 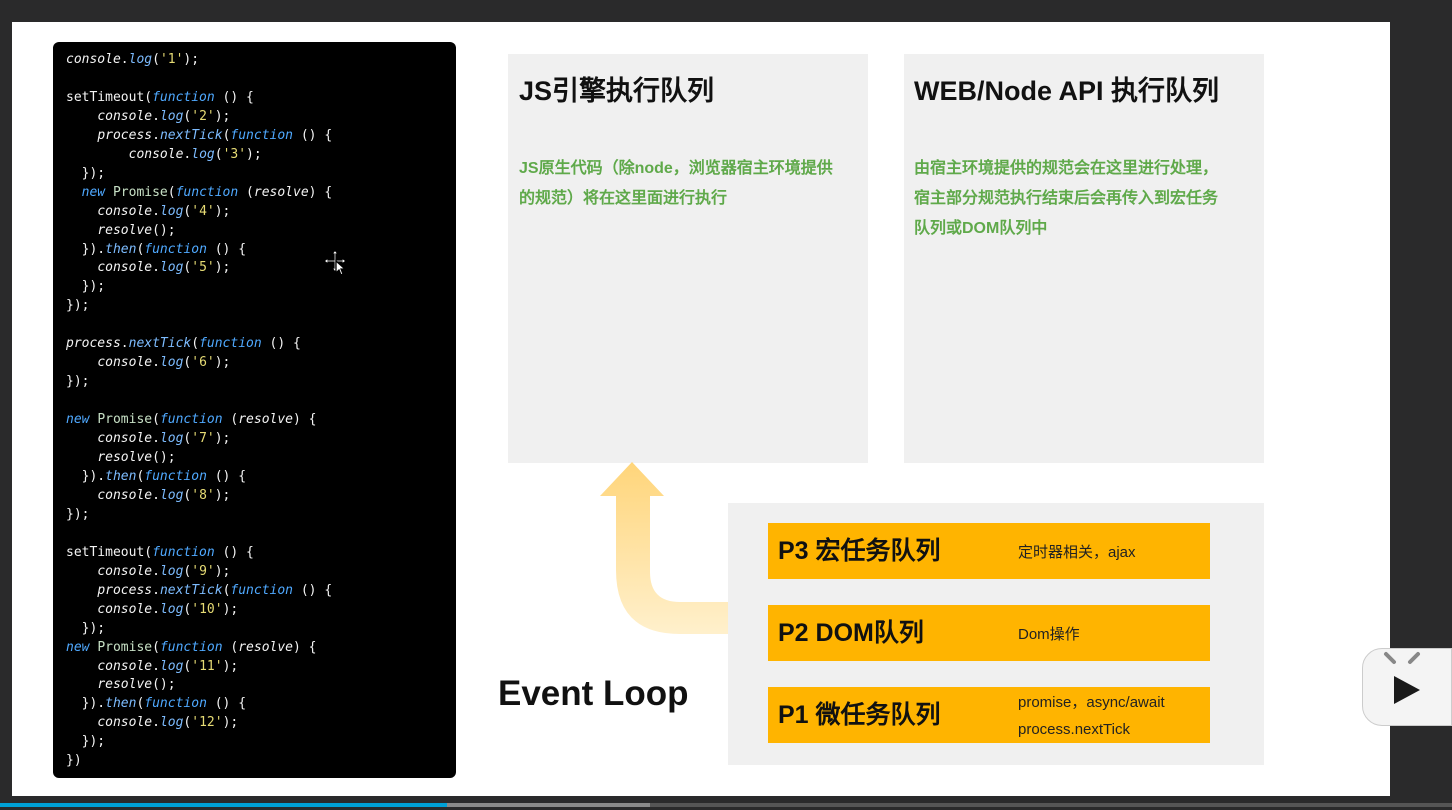 I want to click on js-engine-queue-desc: JS原生代码（除node，浏览器宿主环境提供 的规范）将在这里面进行执行, so click(x=676, y=184).